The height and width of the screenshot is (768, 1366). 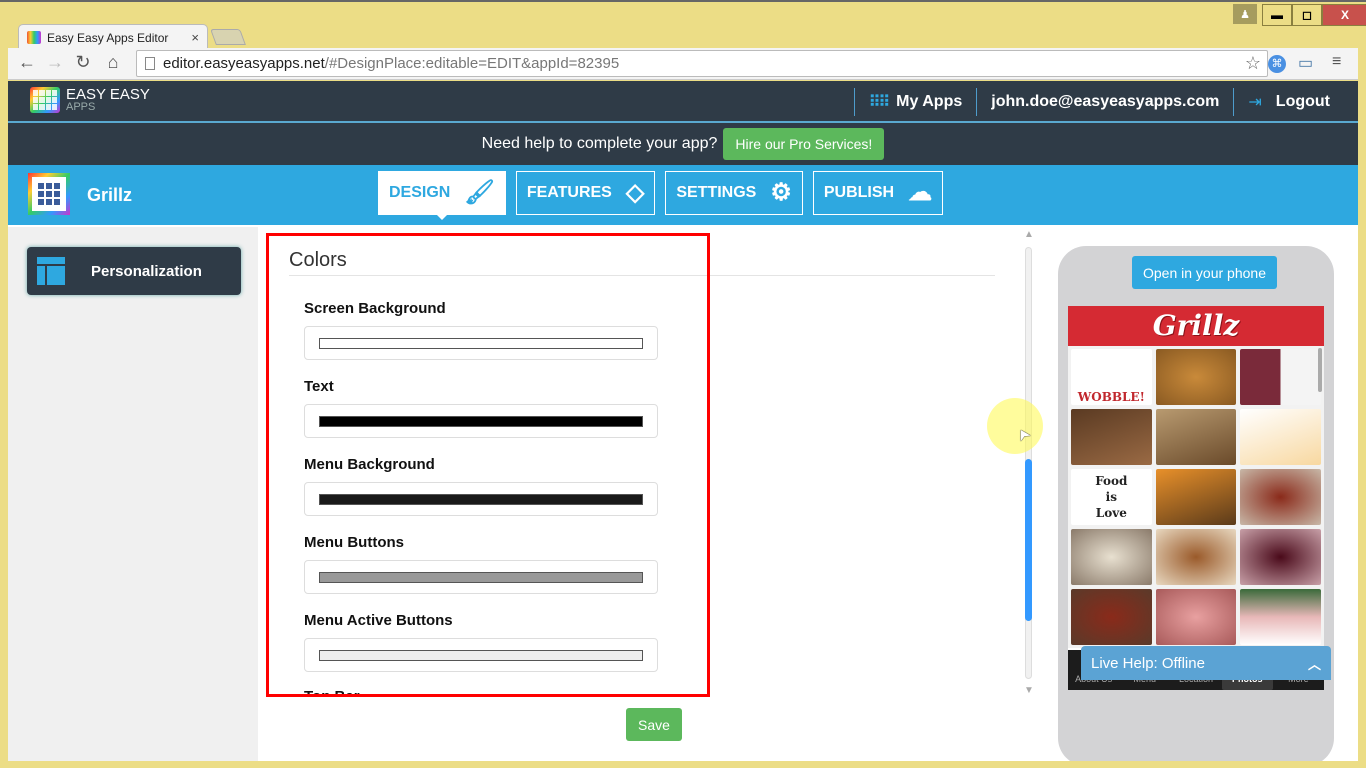 I want to click on live-help-widget: Live Help: Offline ︿, so click(x=1206, y=663).